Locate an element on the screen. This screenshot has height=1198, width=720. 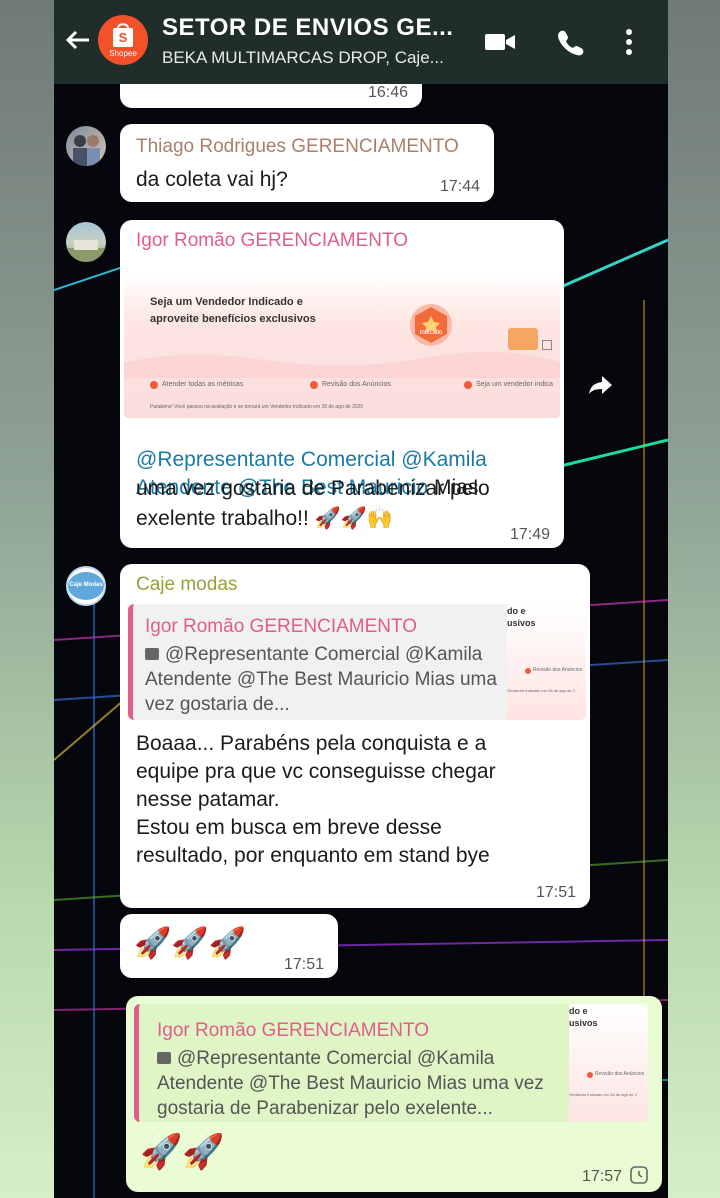
preview-heading-line2: aproveite benefícios exclusivos is located at coordinates (233, 319).